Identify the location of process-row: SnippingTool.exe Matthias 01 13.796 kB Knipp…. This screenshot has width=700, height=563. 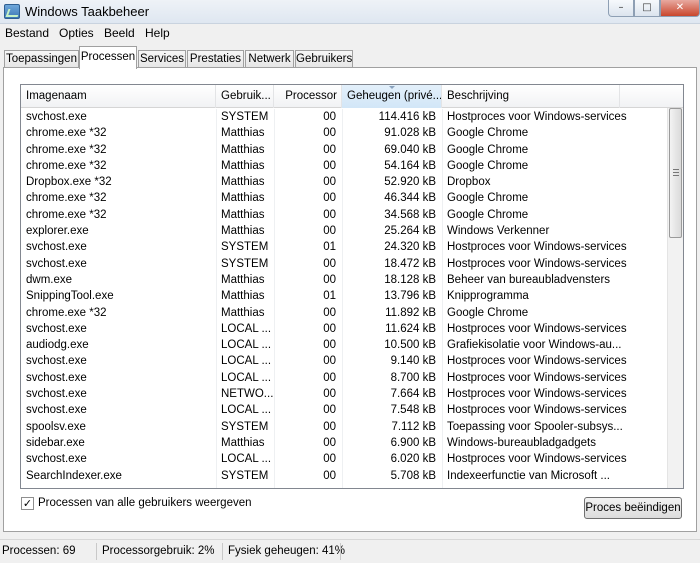
(345, 296).